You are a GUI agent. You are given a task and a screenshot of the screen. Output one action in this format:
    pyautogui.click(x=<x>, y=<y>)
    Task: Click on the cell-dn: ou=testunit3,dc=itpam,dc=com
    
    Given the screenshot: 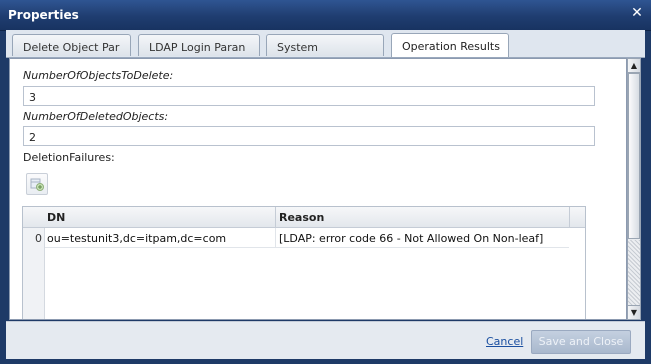 What is the action you would take?
    pyautogui.click(x=136, y=238)
    